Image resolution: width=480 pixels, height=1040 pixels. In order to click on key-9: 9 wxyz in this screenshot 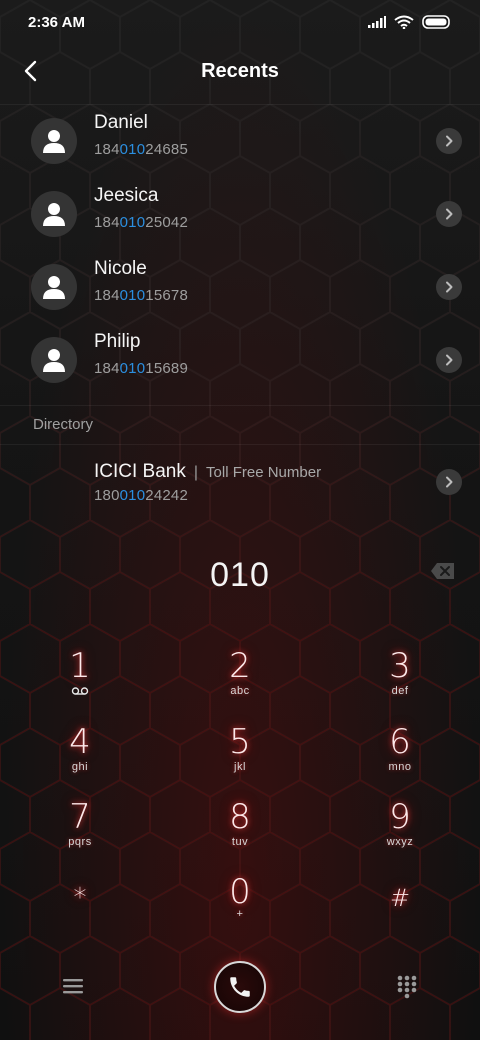, I will do `click(400, 835)`.